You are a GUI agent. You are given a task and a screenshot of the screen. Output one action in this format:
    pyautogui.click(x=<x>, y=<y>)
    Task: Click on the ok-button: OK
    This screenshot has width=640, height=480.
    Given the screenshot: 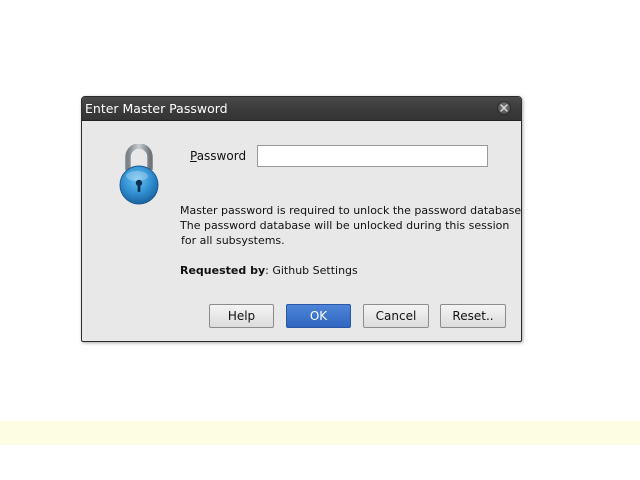 What is the action you would take?
    pyautogui.click(x=318, y=316)
    